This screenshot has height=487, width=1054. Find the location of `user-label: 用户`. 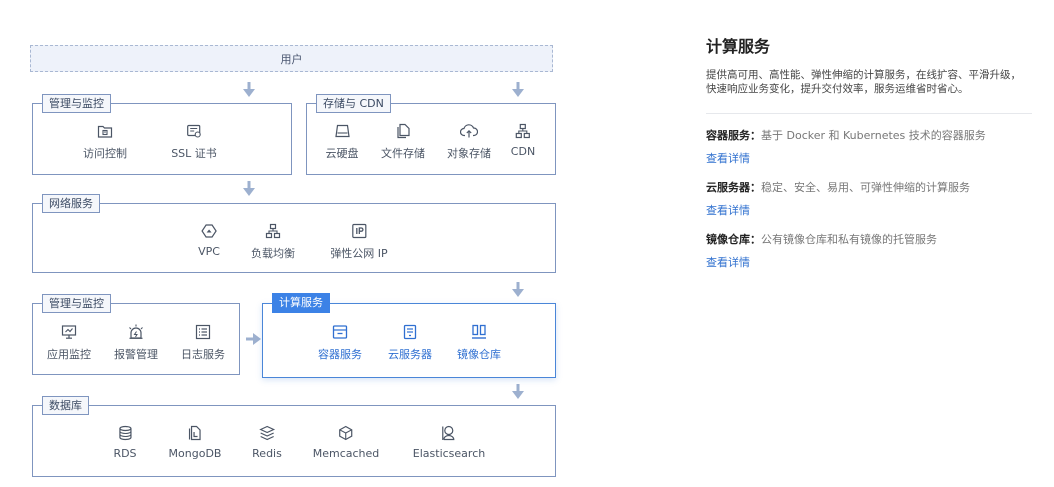

user-label: 用户 is located at coordinates (291, 59).